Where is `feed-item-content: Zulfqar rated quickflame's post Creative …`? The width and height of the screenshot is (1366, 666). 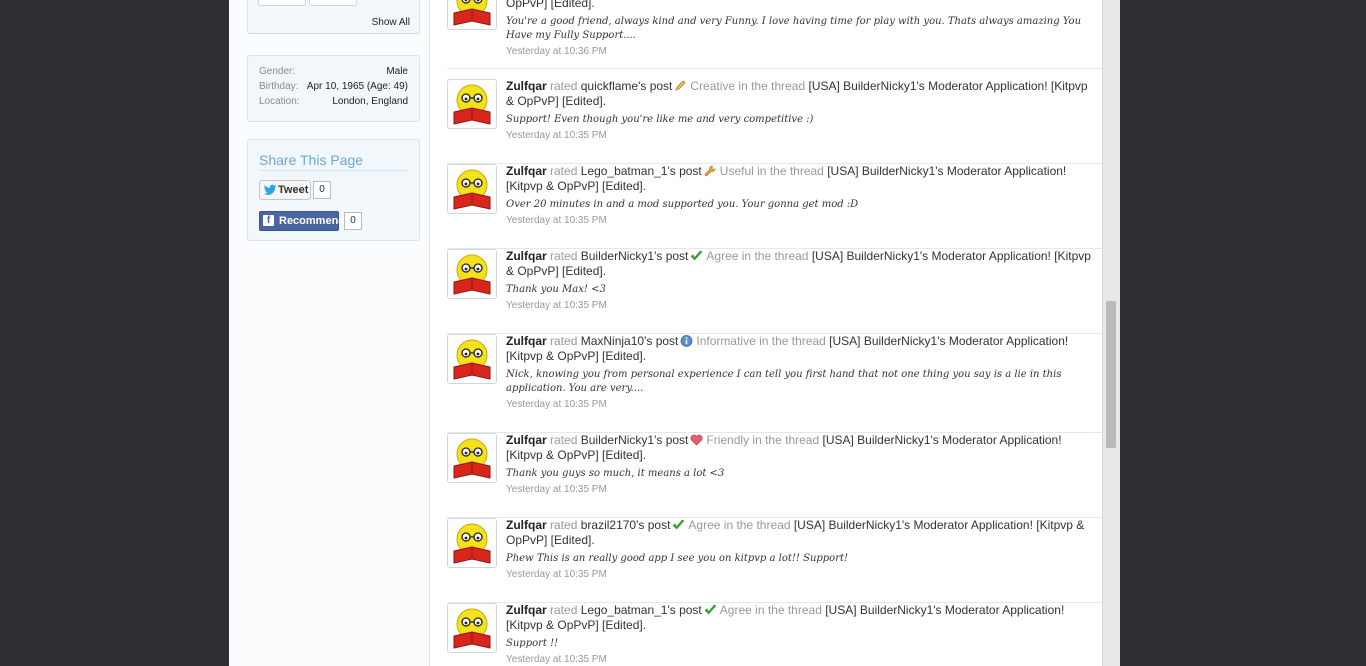 feed-item-content: Zulfqar rated quickflame's post Creative … is located at coordinates (802, 110).